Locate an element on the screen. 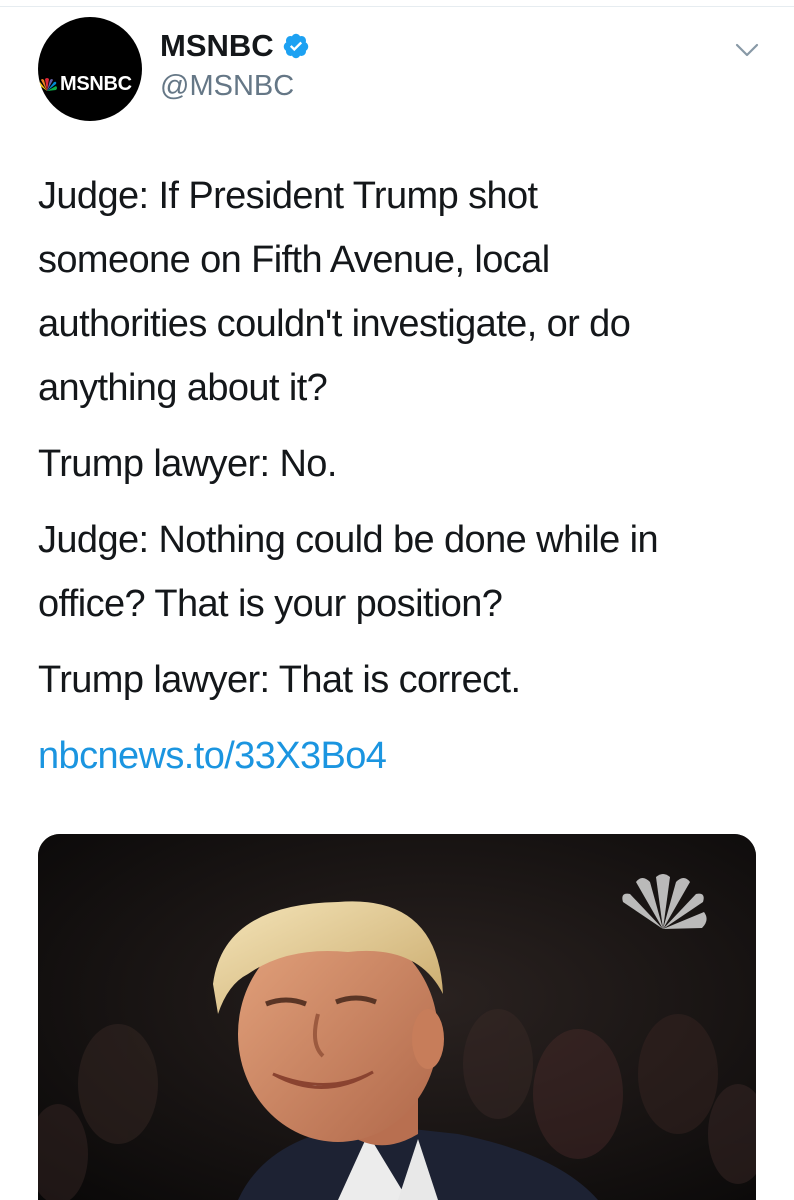 This screenshot has height=1200, width=794. tweet-line: Judge: If President Trump shot is located at coordinates (288, 196).